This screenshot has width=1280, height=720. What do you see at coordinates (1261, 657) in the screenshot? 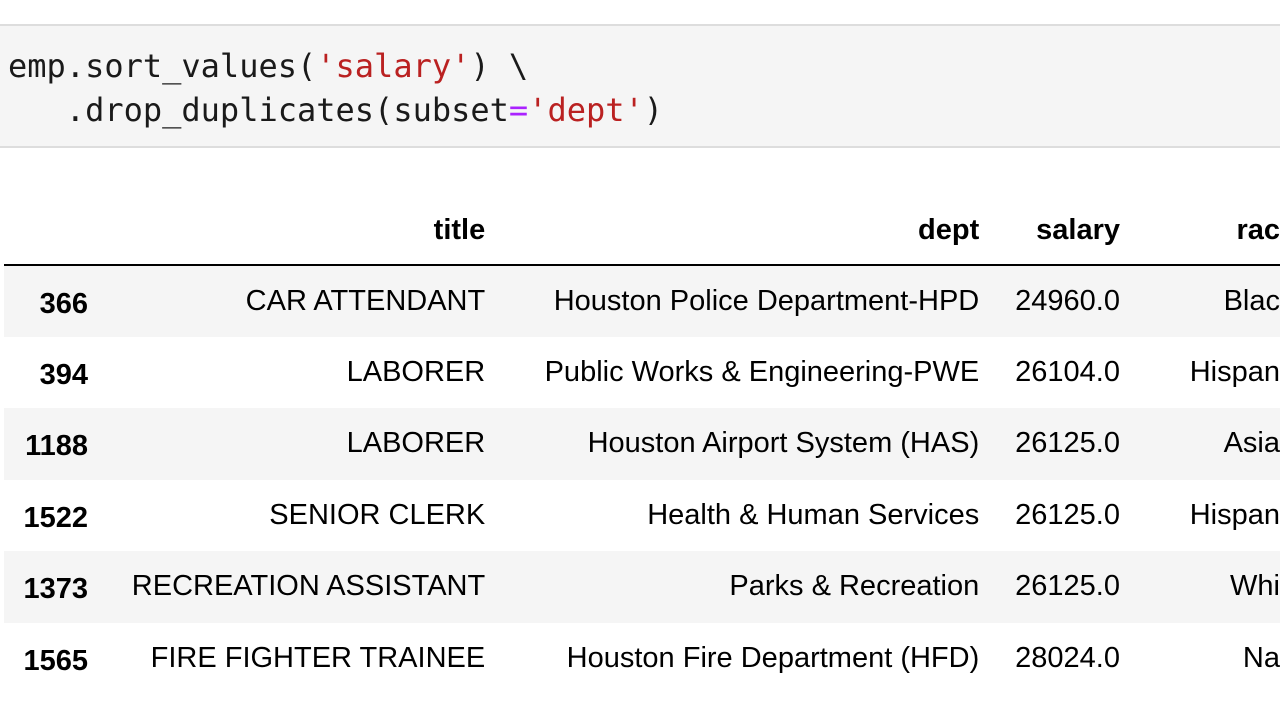
I see `cell-race-label: Na` at bounding box center [1261, 657].